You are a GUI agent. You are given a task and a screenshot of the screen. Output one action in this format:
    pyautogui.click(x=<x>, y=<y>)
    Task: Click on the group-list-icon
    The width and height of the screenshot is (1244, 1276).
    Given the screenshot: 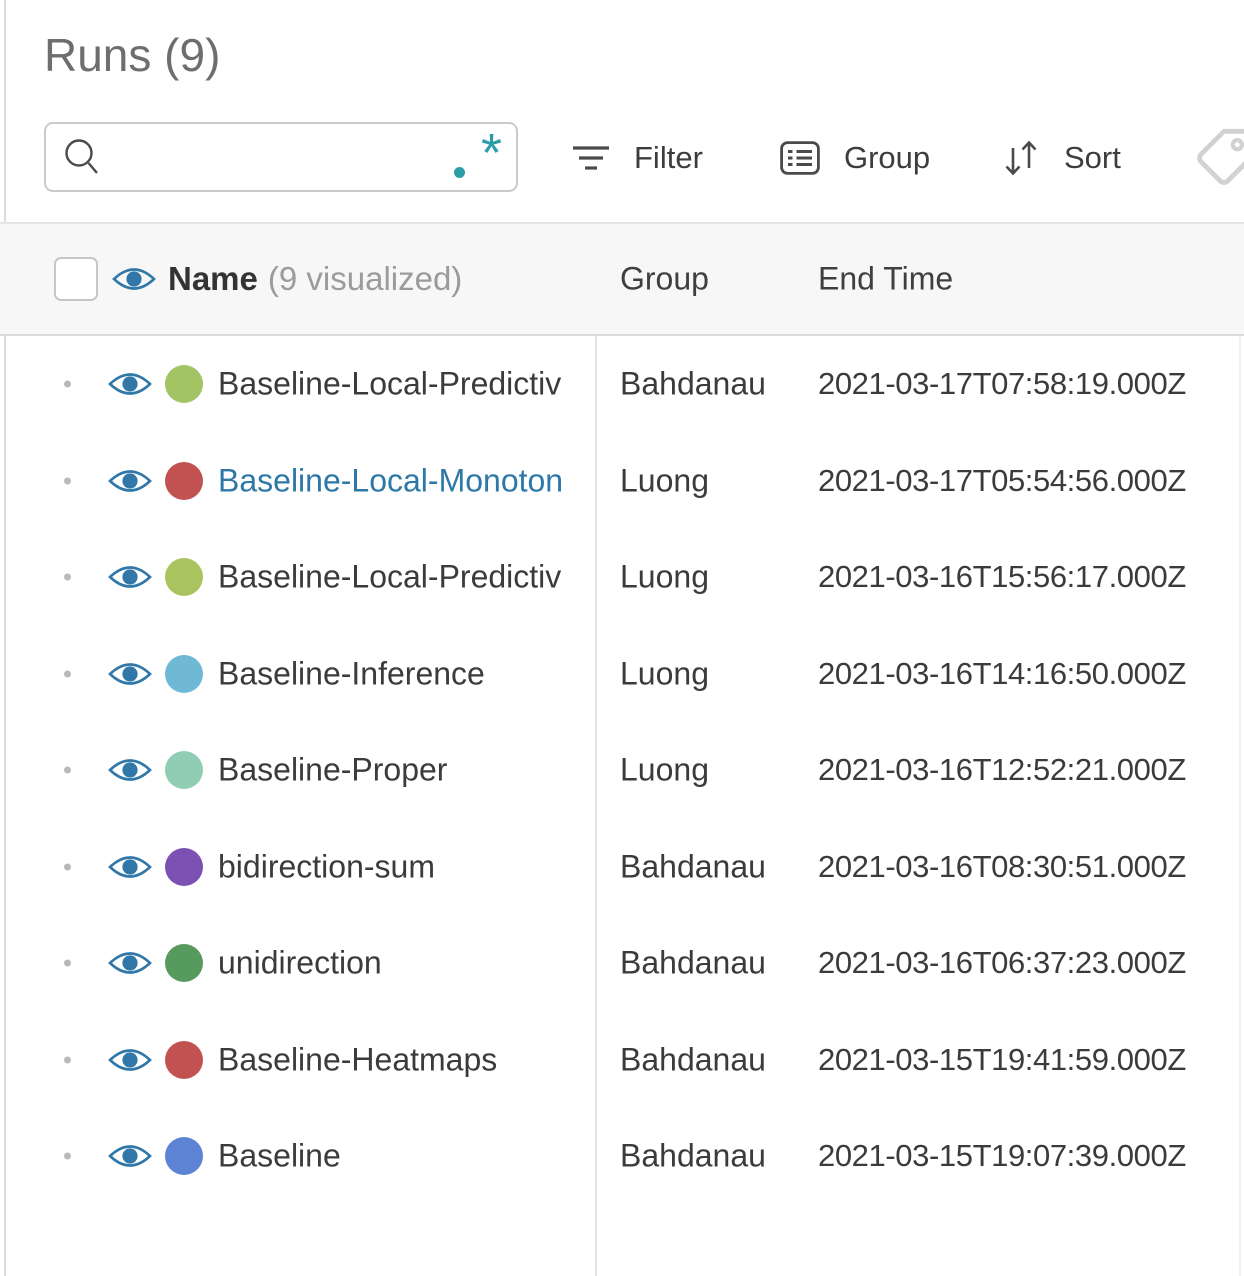 What is the action you would take?
    pyautogui.click(x=800, y=158)
    